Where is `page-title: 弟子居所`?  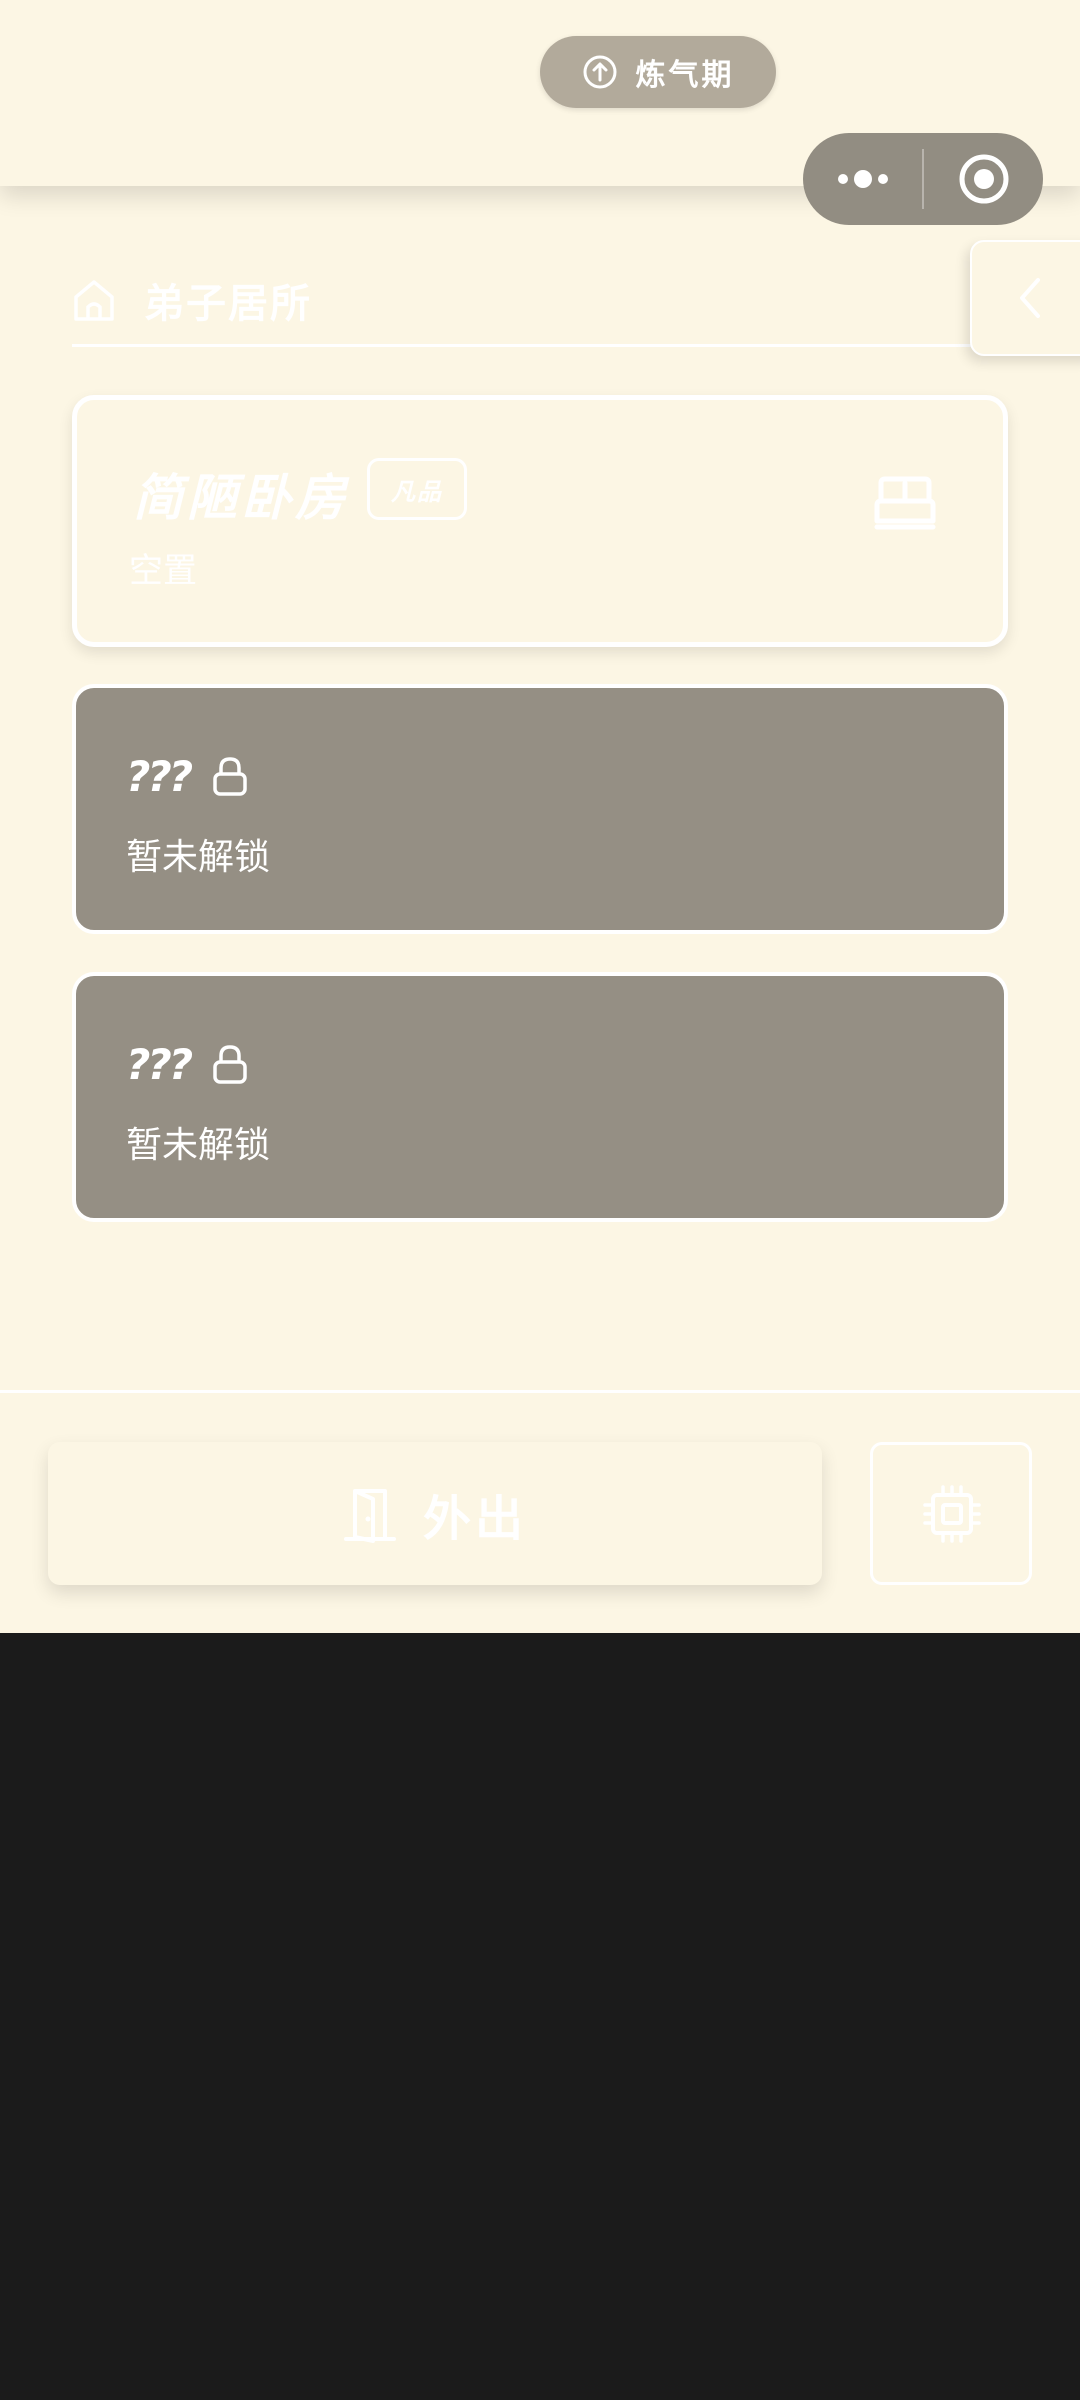
page-title: 弟子居所 is located at coordinates (228, 304).